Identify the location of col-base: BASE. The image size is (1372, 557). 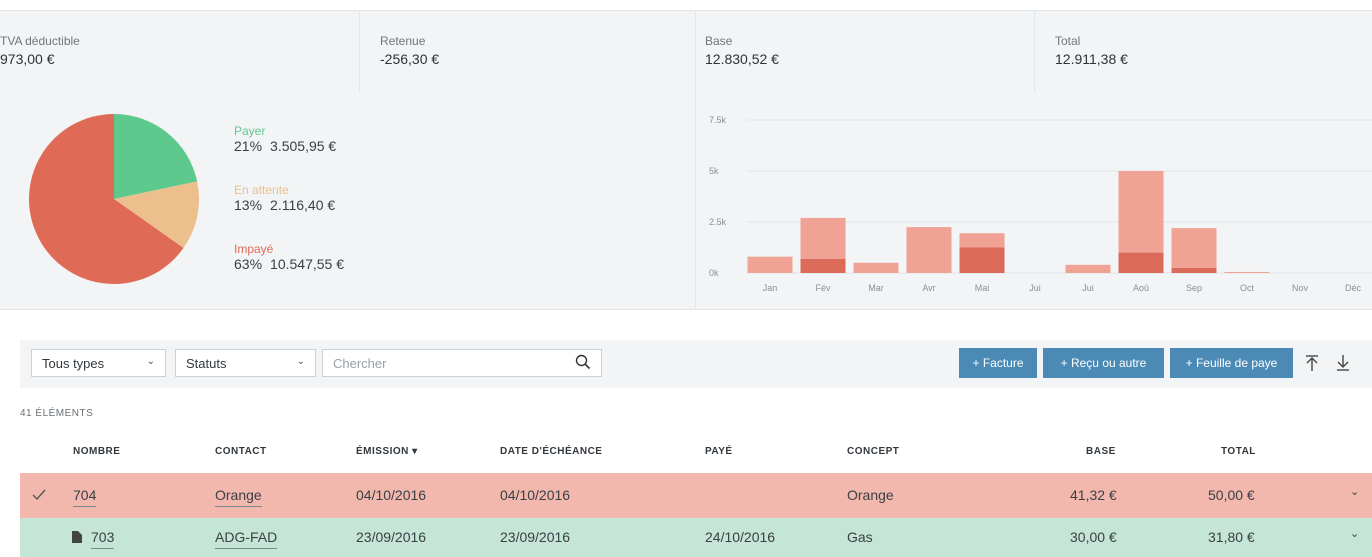
(1101, 451).